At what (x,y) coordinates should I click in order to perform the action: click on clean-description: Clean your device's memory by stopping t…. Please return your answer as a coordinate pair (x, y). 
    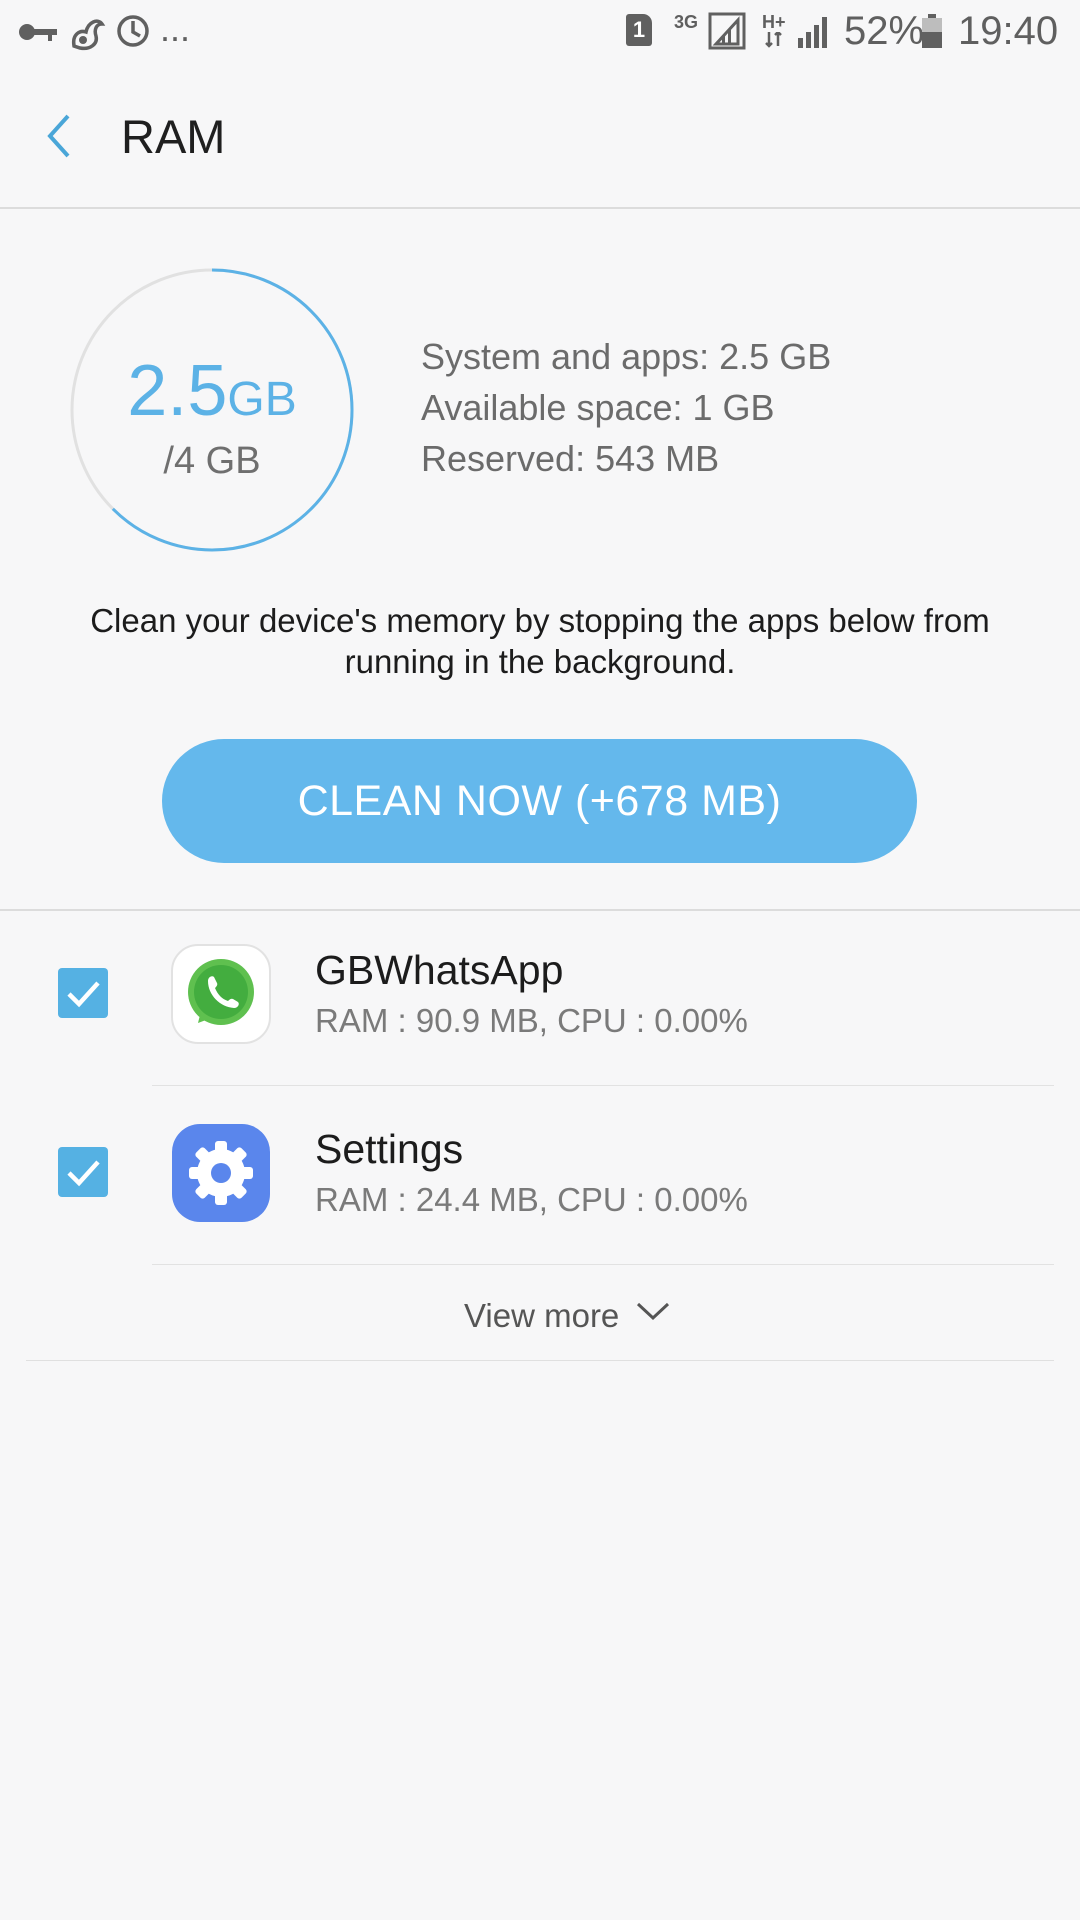
    Looking at the image, I should click on (540, 641).